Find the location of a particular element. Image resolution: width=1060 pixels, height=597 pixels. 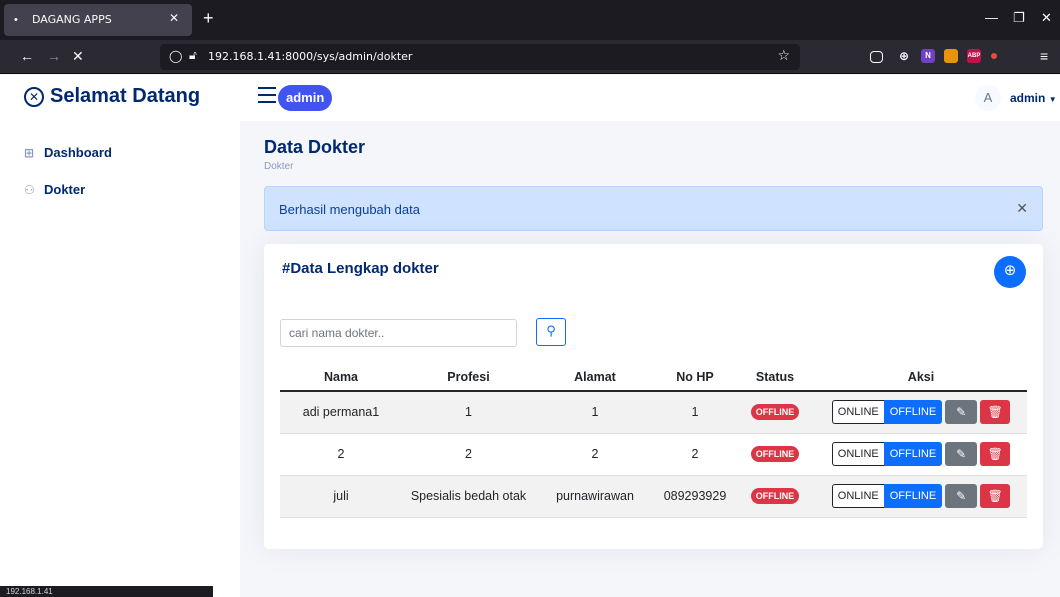

insecure-lock-icon: 🔓︎ is located at coordinates (193, 55).